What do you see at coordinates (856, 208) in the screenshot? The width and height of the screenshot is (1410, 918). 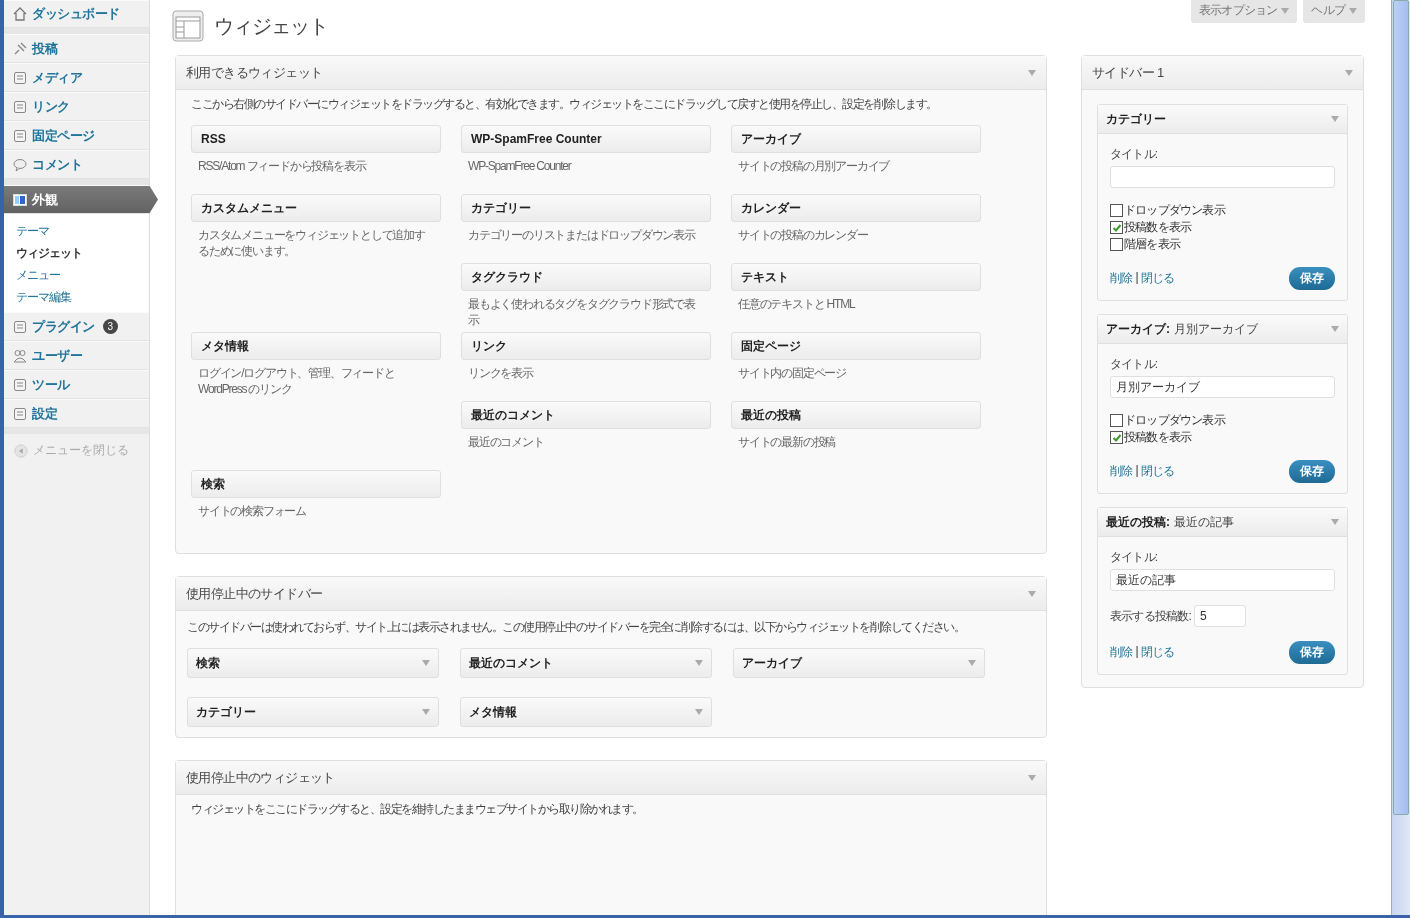 I see `draggable-widget: カレンダー` at bounding box center [856, 208].